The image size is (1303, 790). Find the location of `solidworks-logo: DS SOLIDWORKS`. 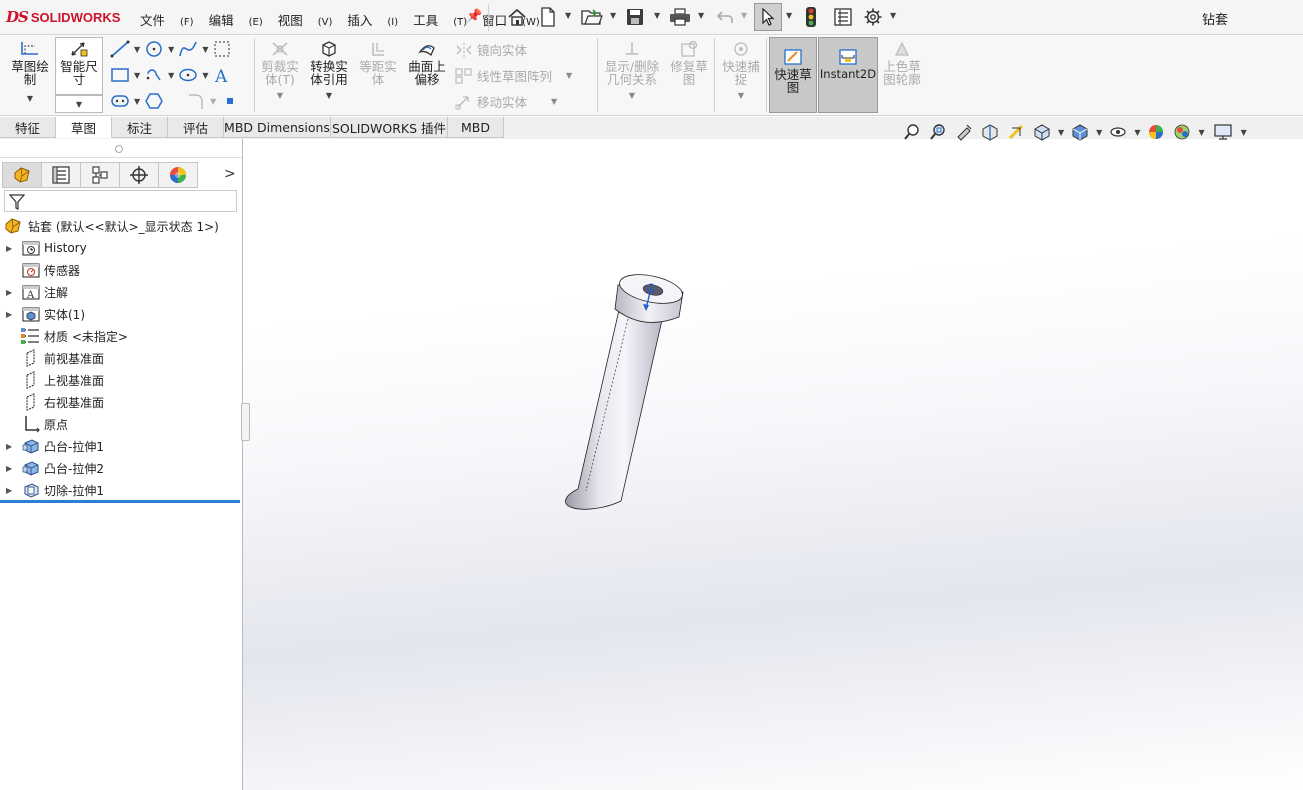

solidworks-logo: DS SOLIDWORKS is located at coordinates (63, 17).